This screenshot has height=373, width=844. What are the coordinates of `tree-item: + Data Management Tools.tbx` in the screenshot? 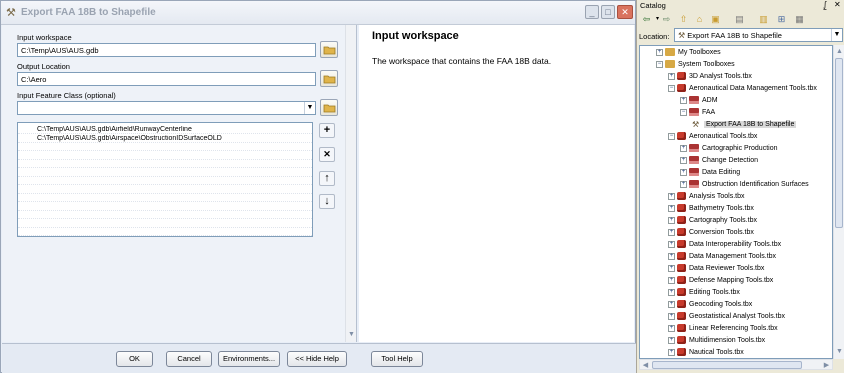 It's located at (722, 256).